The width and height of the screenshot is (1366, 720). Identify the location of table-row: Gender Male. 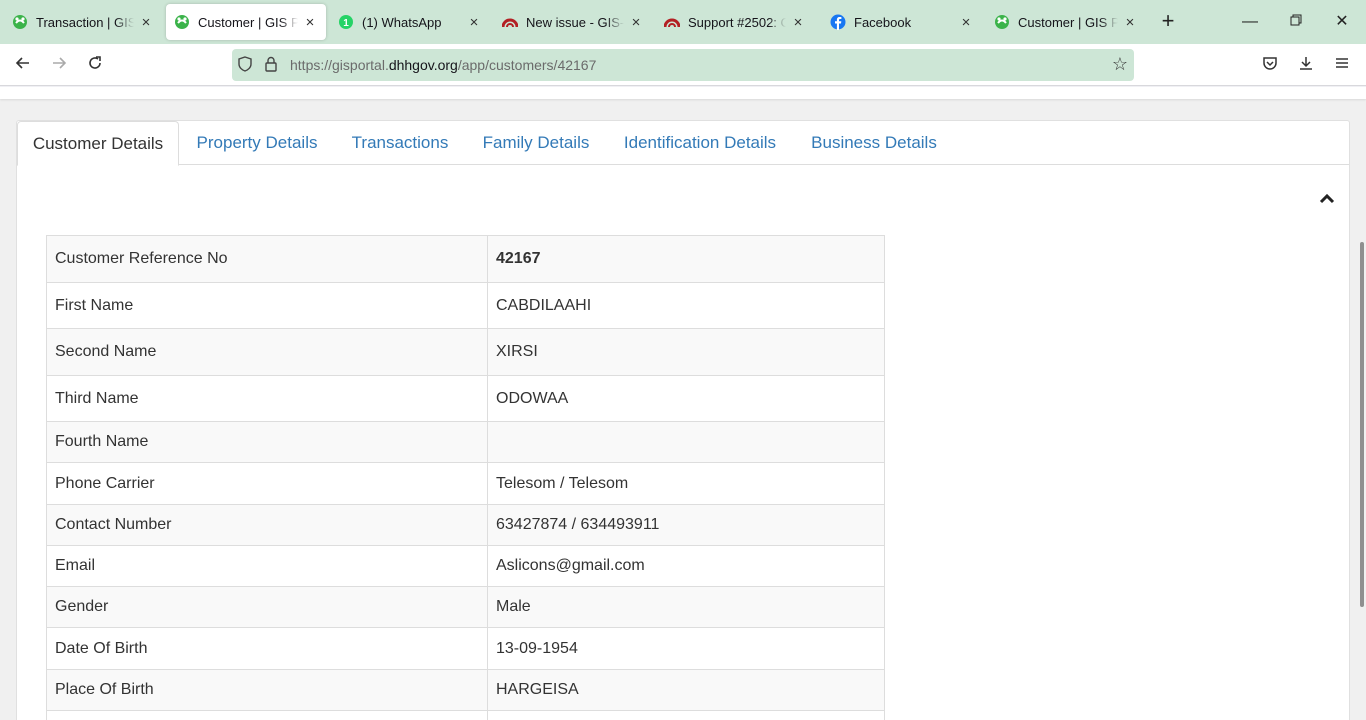
(465, 607).